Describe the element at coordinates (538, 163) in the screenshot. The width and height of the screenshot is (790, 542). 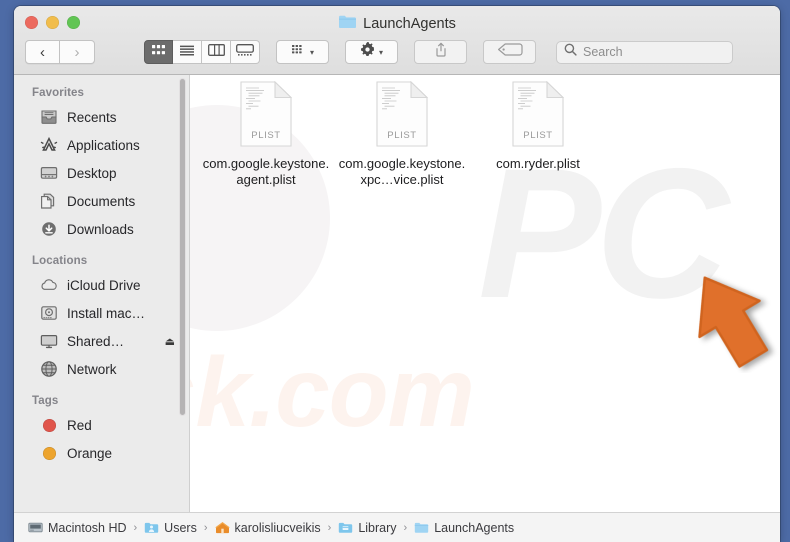
I see `file-name: com.ryder.plist` at that location.